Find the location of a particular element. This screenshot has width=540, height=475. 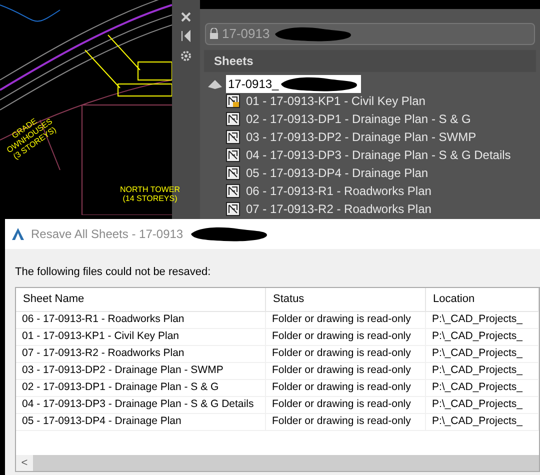

table-cell-text: 01 - 17-0913-KP1 - Civil Key Plan is located at coordinates (100, 336).